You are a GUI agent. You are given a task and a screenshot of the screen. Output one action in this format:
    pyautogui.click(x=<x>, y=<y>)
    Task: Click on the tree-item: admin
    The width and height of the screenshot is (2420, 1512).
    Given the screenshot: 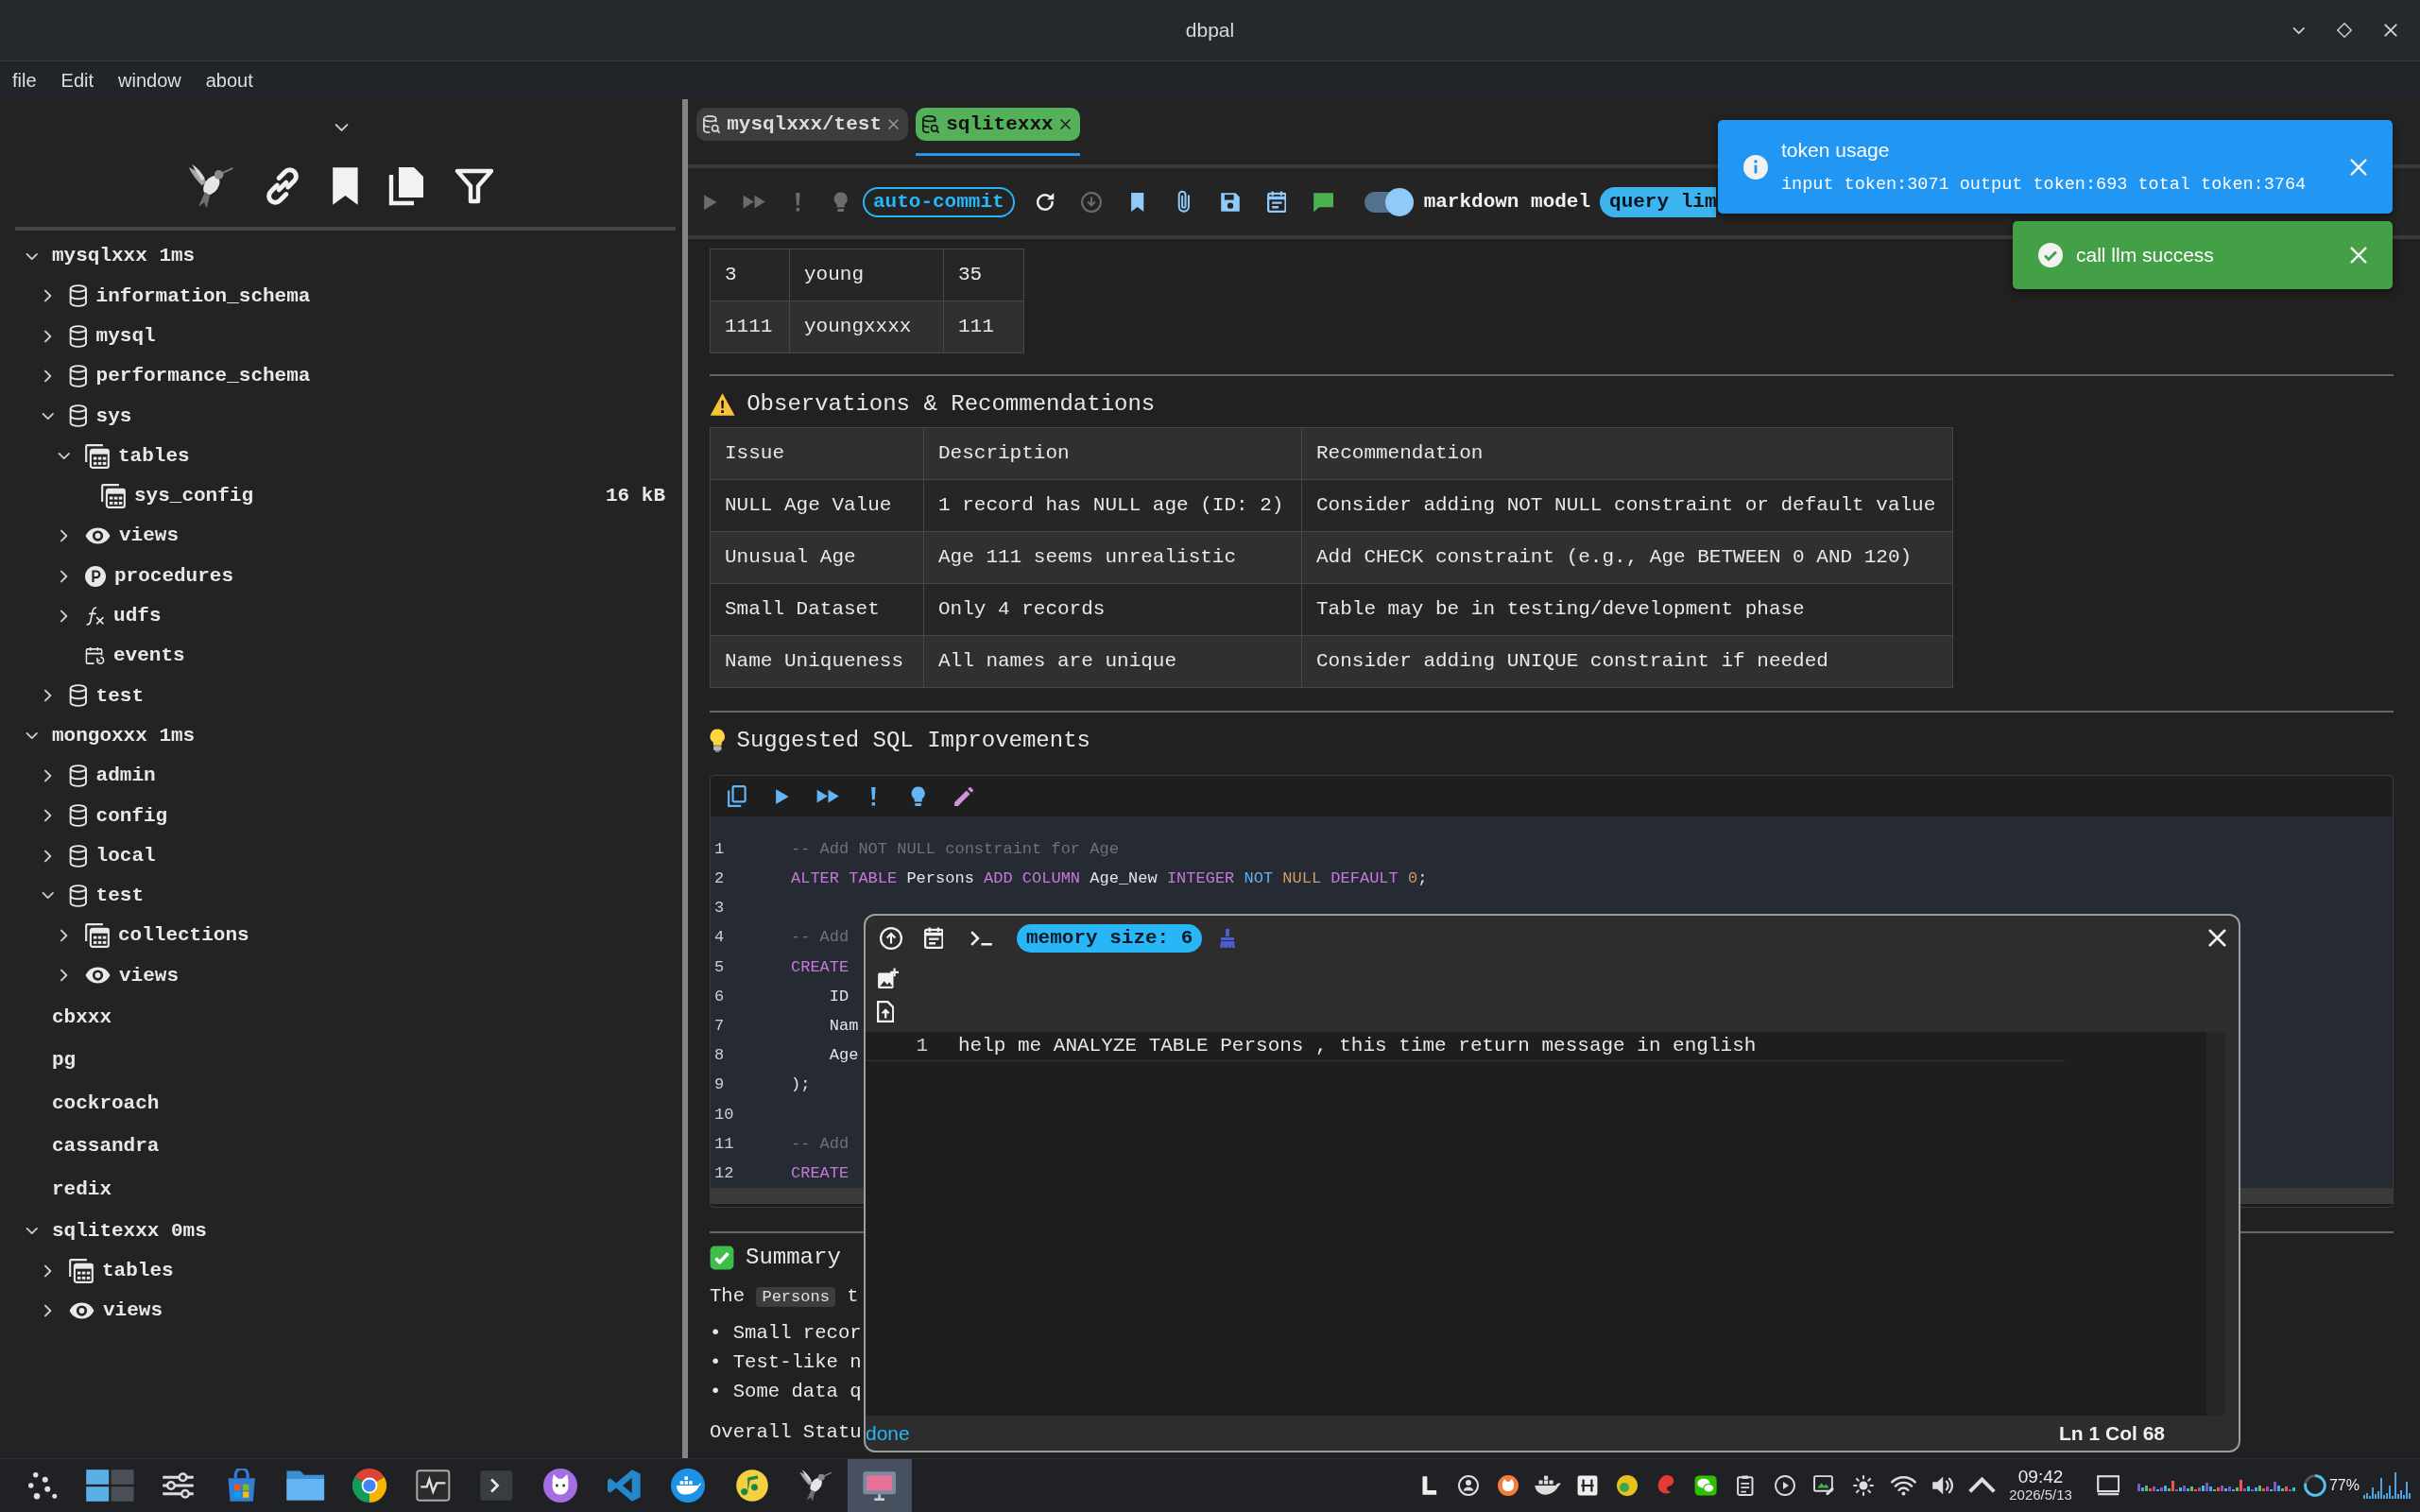 What is the action you would take?
    pyautogui.click(x=125, y=776)
    